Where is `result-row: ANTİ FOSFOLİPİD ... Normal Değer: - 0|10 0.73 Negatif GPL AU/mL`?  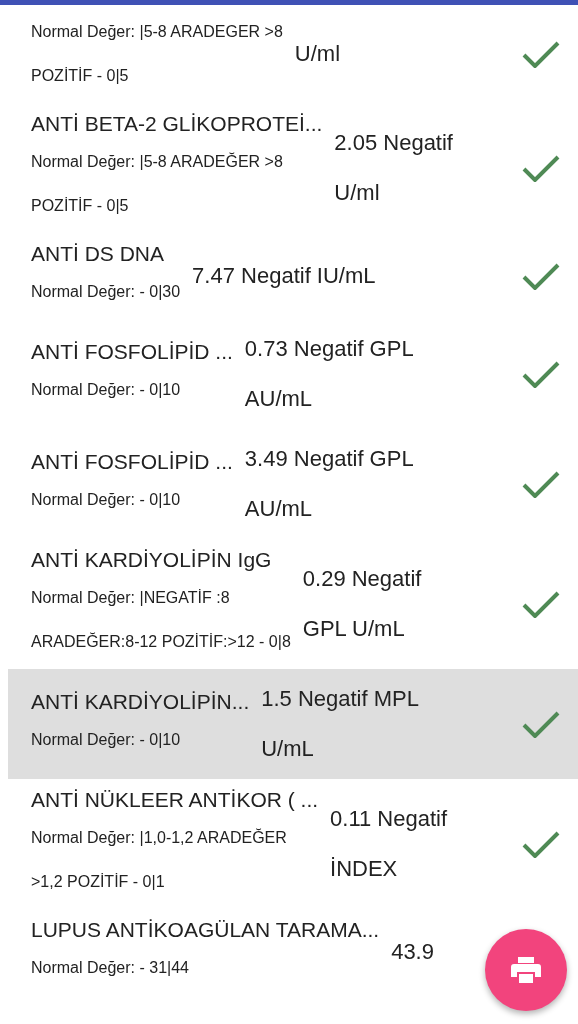
result-row: ANTİ FOSFOLİPİD ... Normal Değer: - 0|10 0.73 Negatif GPL AU/mL is located at coordinates (289, 374).